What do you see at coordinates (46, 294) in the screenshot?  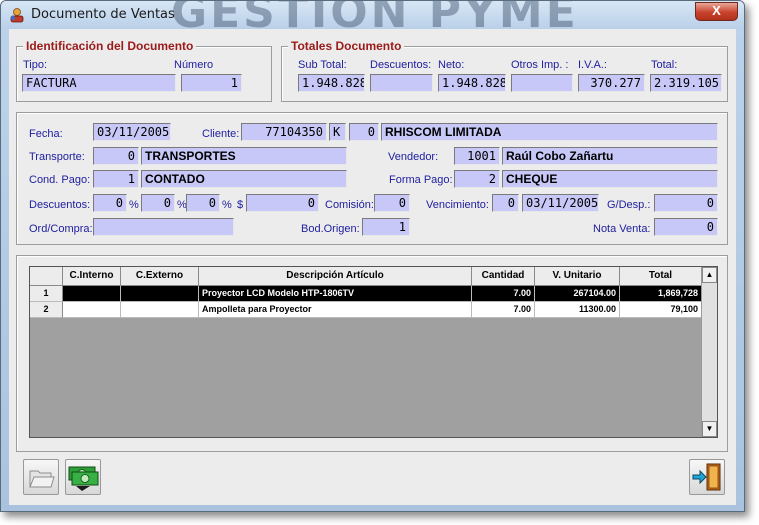 I see `row-index: 1` at bounding box center [46, 294].